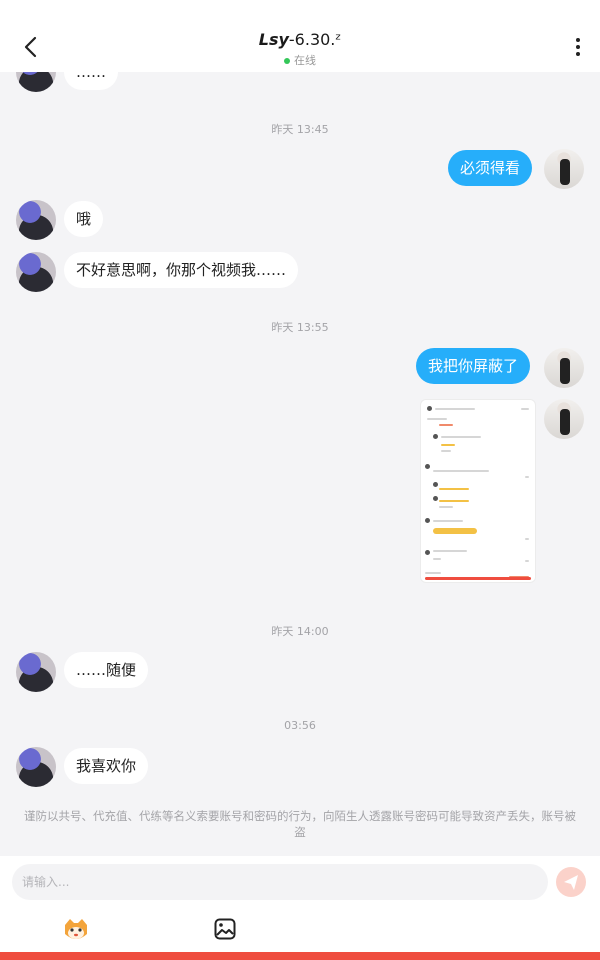 The image size is (600, 960). Describe the element at coordinates (273, 39) in the screenshot. I see `title-name: Lsy` at that location.